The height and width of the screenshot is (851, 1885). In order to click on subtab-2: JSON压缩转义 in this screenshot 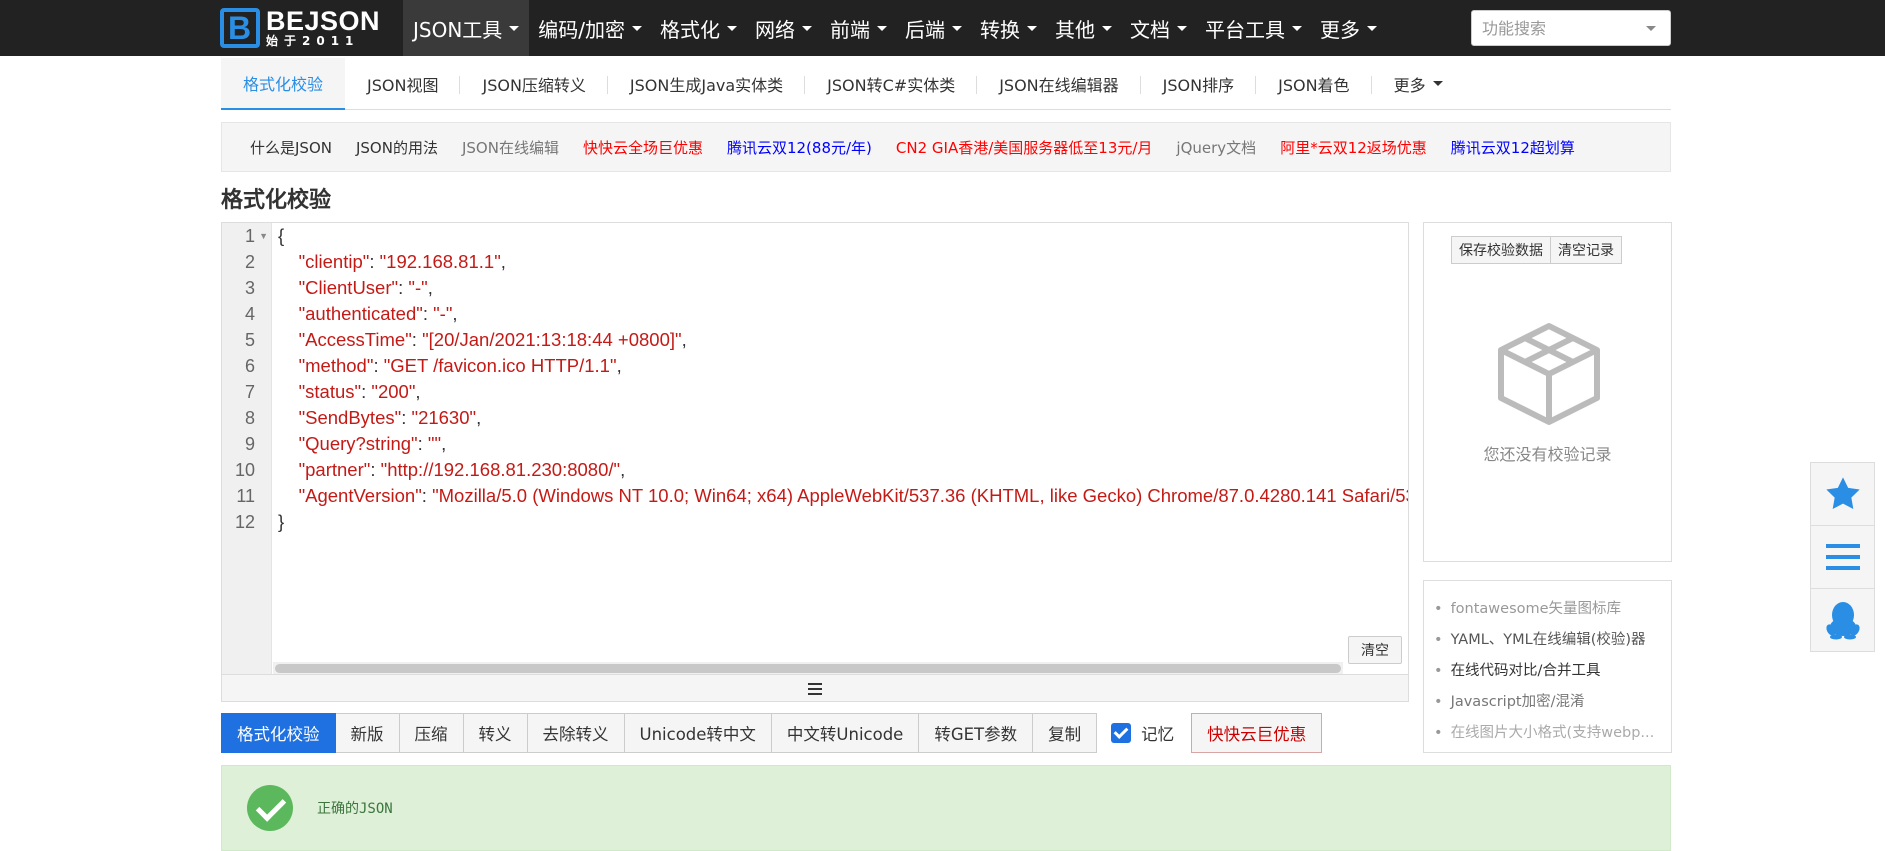, I will do `click(534, 84)`.